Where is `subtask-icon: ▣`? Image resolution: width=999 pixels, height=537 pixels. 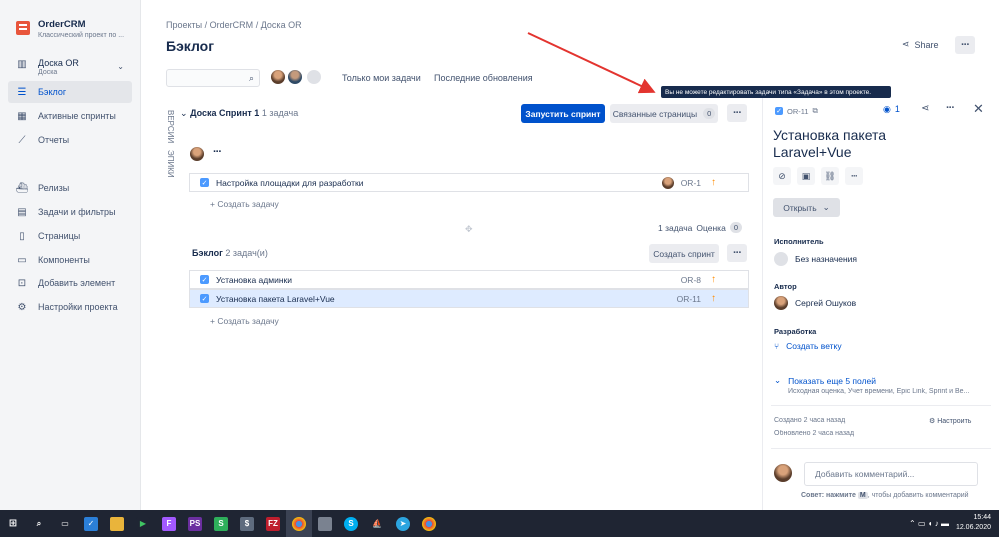 subtask-icon: ▣ is located at coordinates (806, 176).